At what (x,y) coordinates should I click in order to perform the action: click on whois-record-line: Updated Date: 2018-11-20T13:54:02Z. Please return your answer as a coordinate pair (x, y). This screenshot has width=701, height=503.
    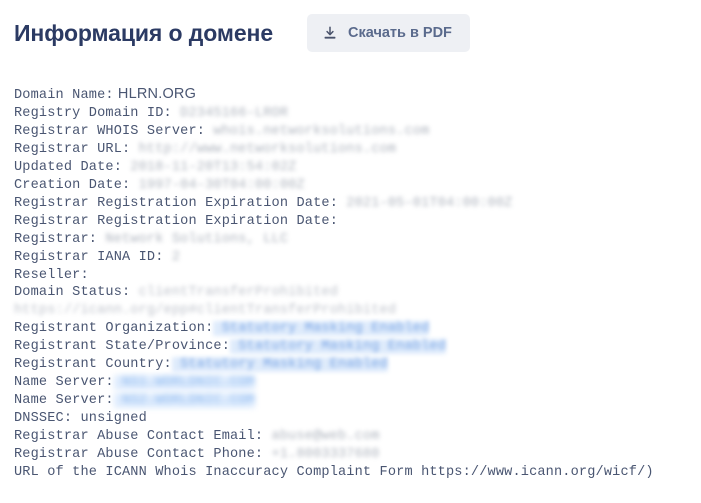
    Looking at the image, I should click on (344, 168).